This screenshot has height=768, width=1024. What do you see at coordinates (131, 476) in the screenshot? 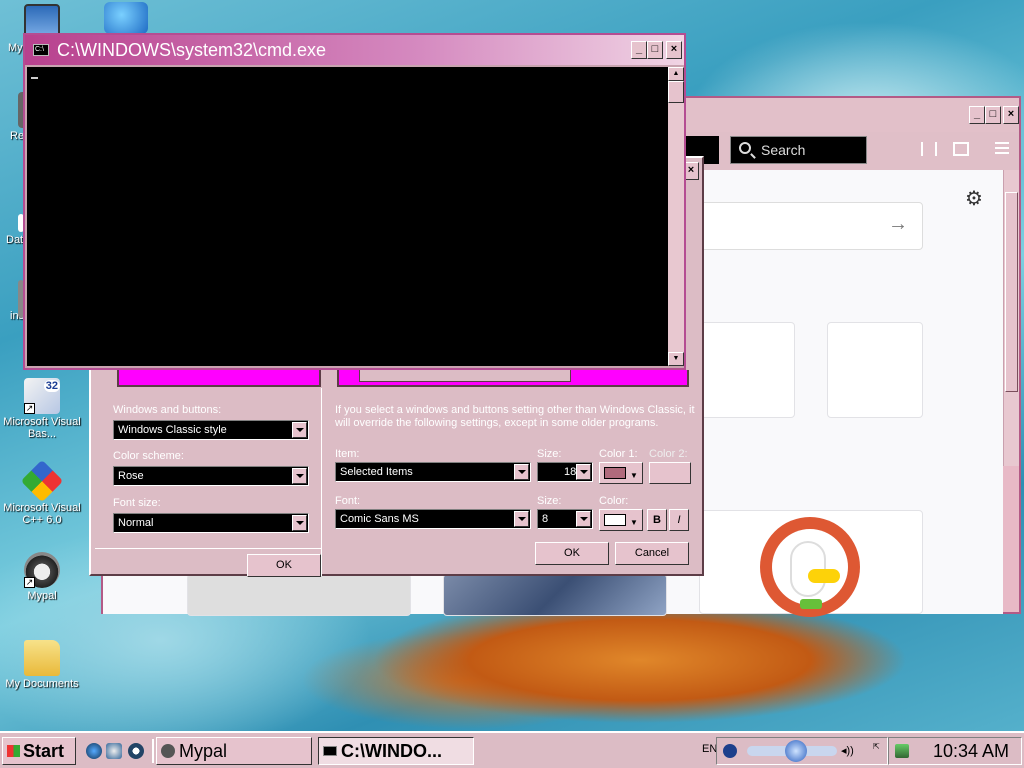
I see `color-scheme-value: Rose` at bounding box center [131, 476].